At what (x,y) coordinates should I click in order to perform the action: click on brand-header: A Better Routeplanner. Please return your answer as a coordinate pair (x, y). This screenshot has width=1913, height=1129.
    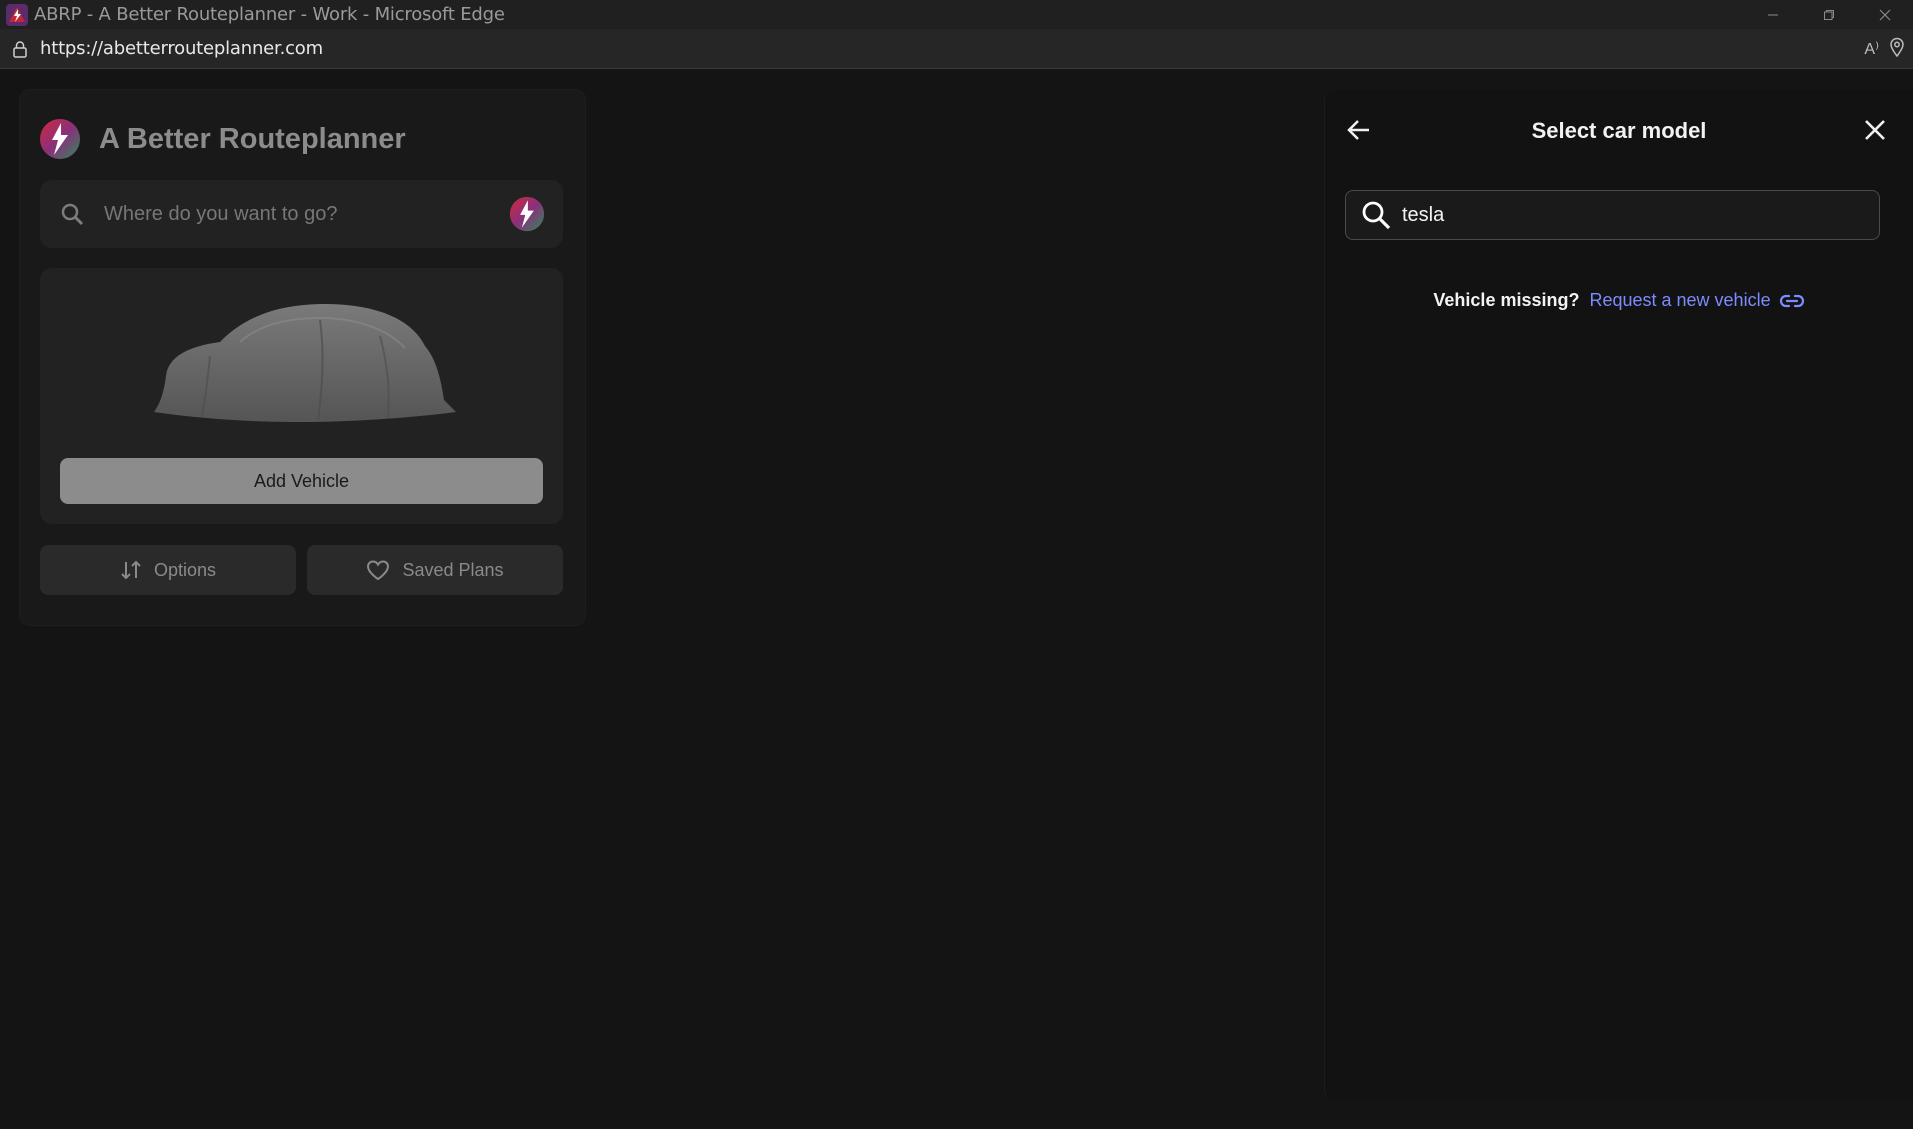
    Looking at the image, I should click on (222, 139).